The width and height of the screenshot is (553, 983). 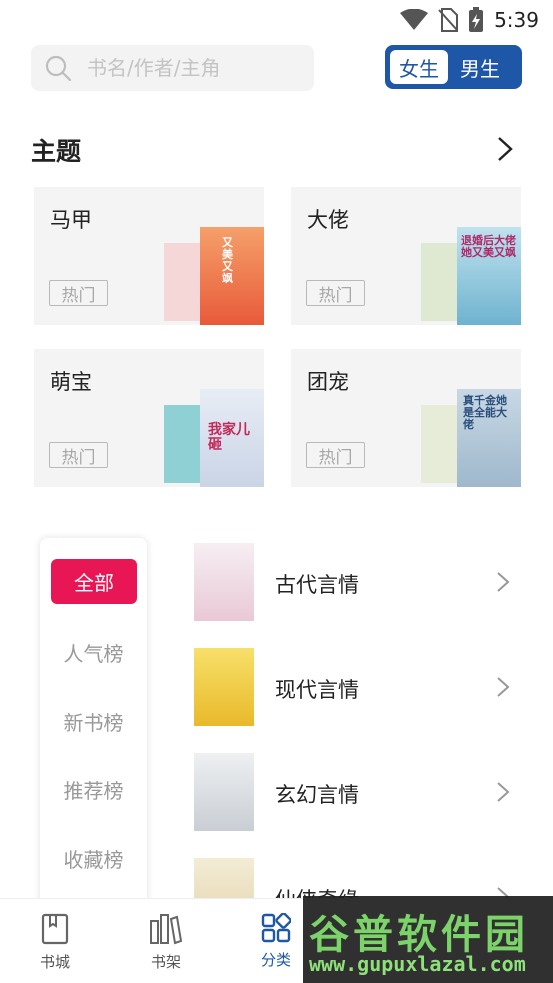 I want to click on nav-label: 分类, so click(x=275, y=960).